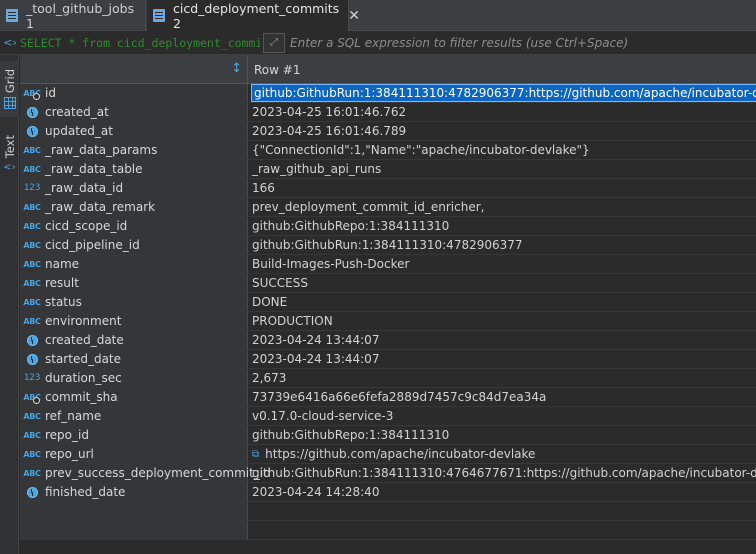 The width and height of the screenshot is (756, 554). What do you see at coordinates (316, 492) in the screenshot?
I see `cell-value: 2023-04-24 14:28:40` at bounding box center [316, 492].